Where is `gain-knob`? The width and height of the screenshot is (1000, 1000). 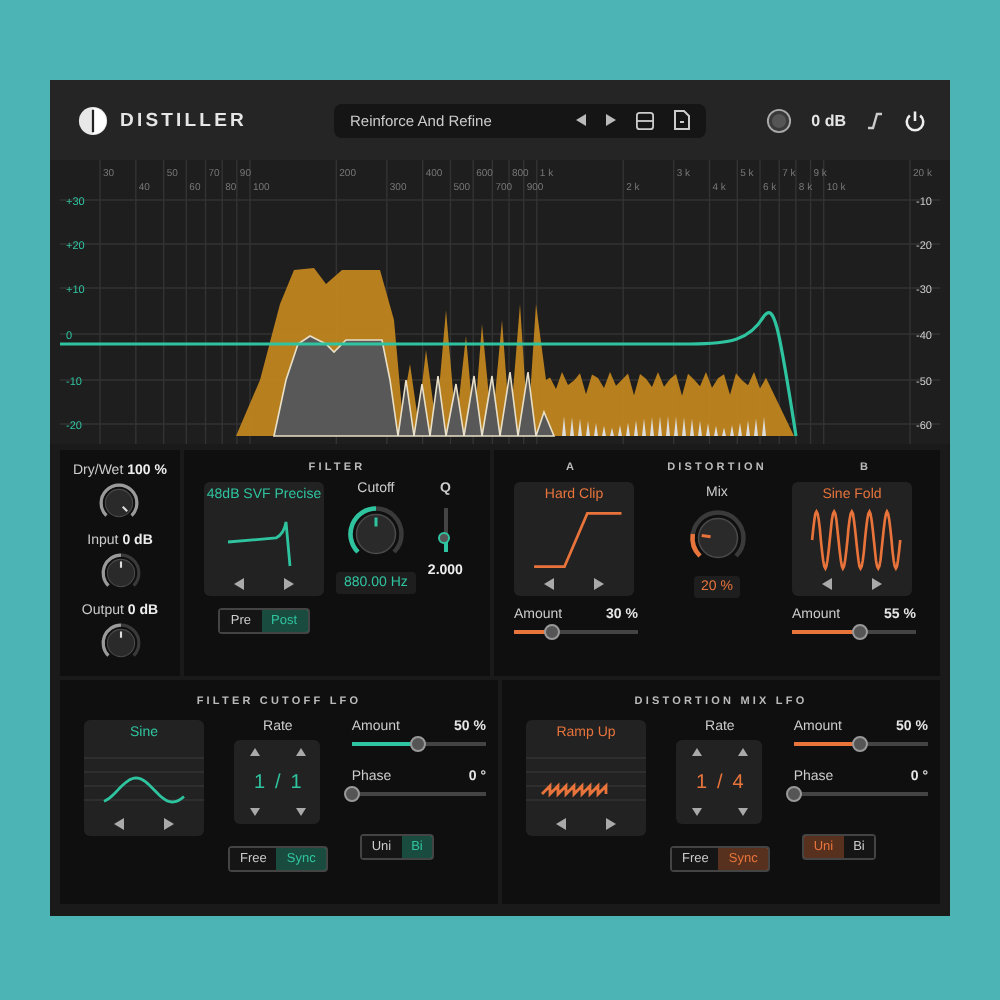
gain-knob is located at coordinates (778, 120).